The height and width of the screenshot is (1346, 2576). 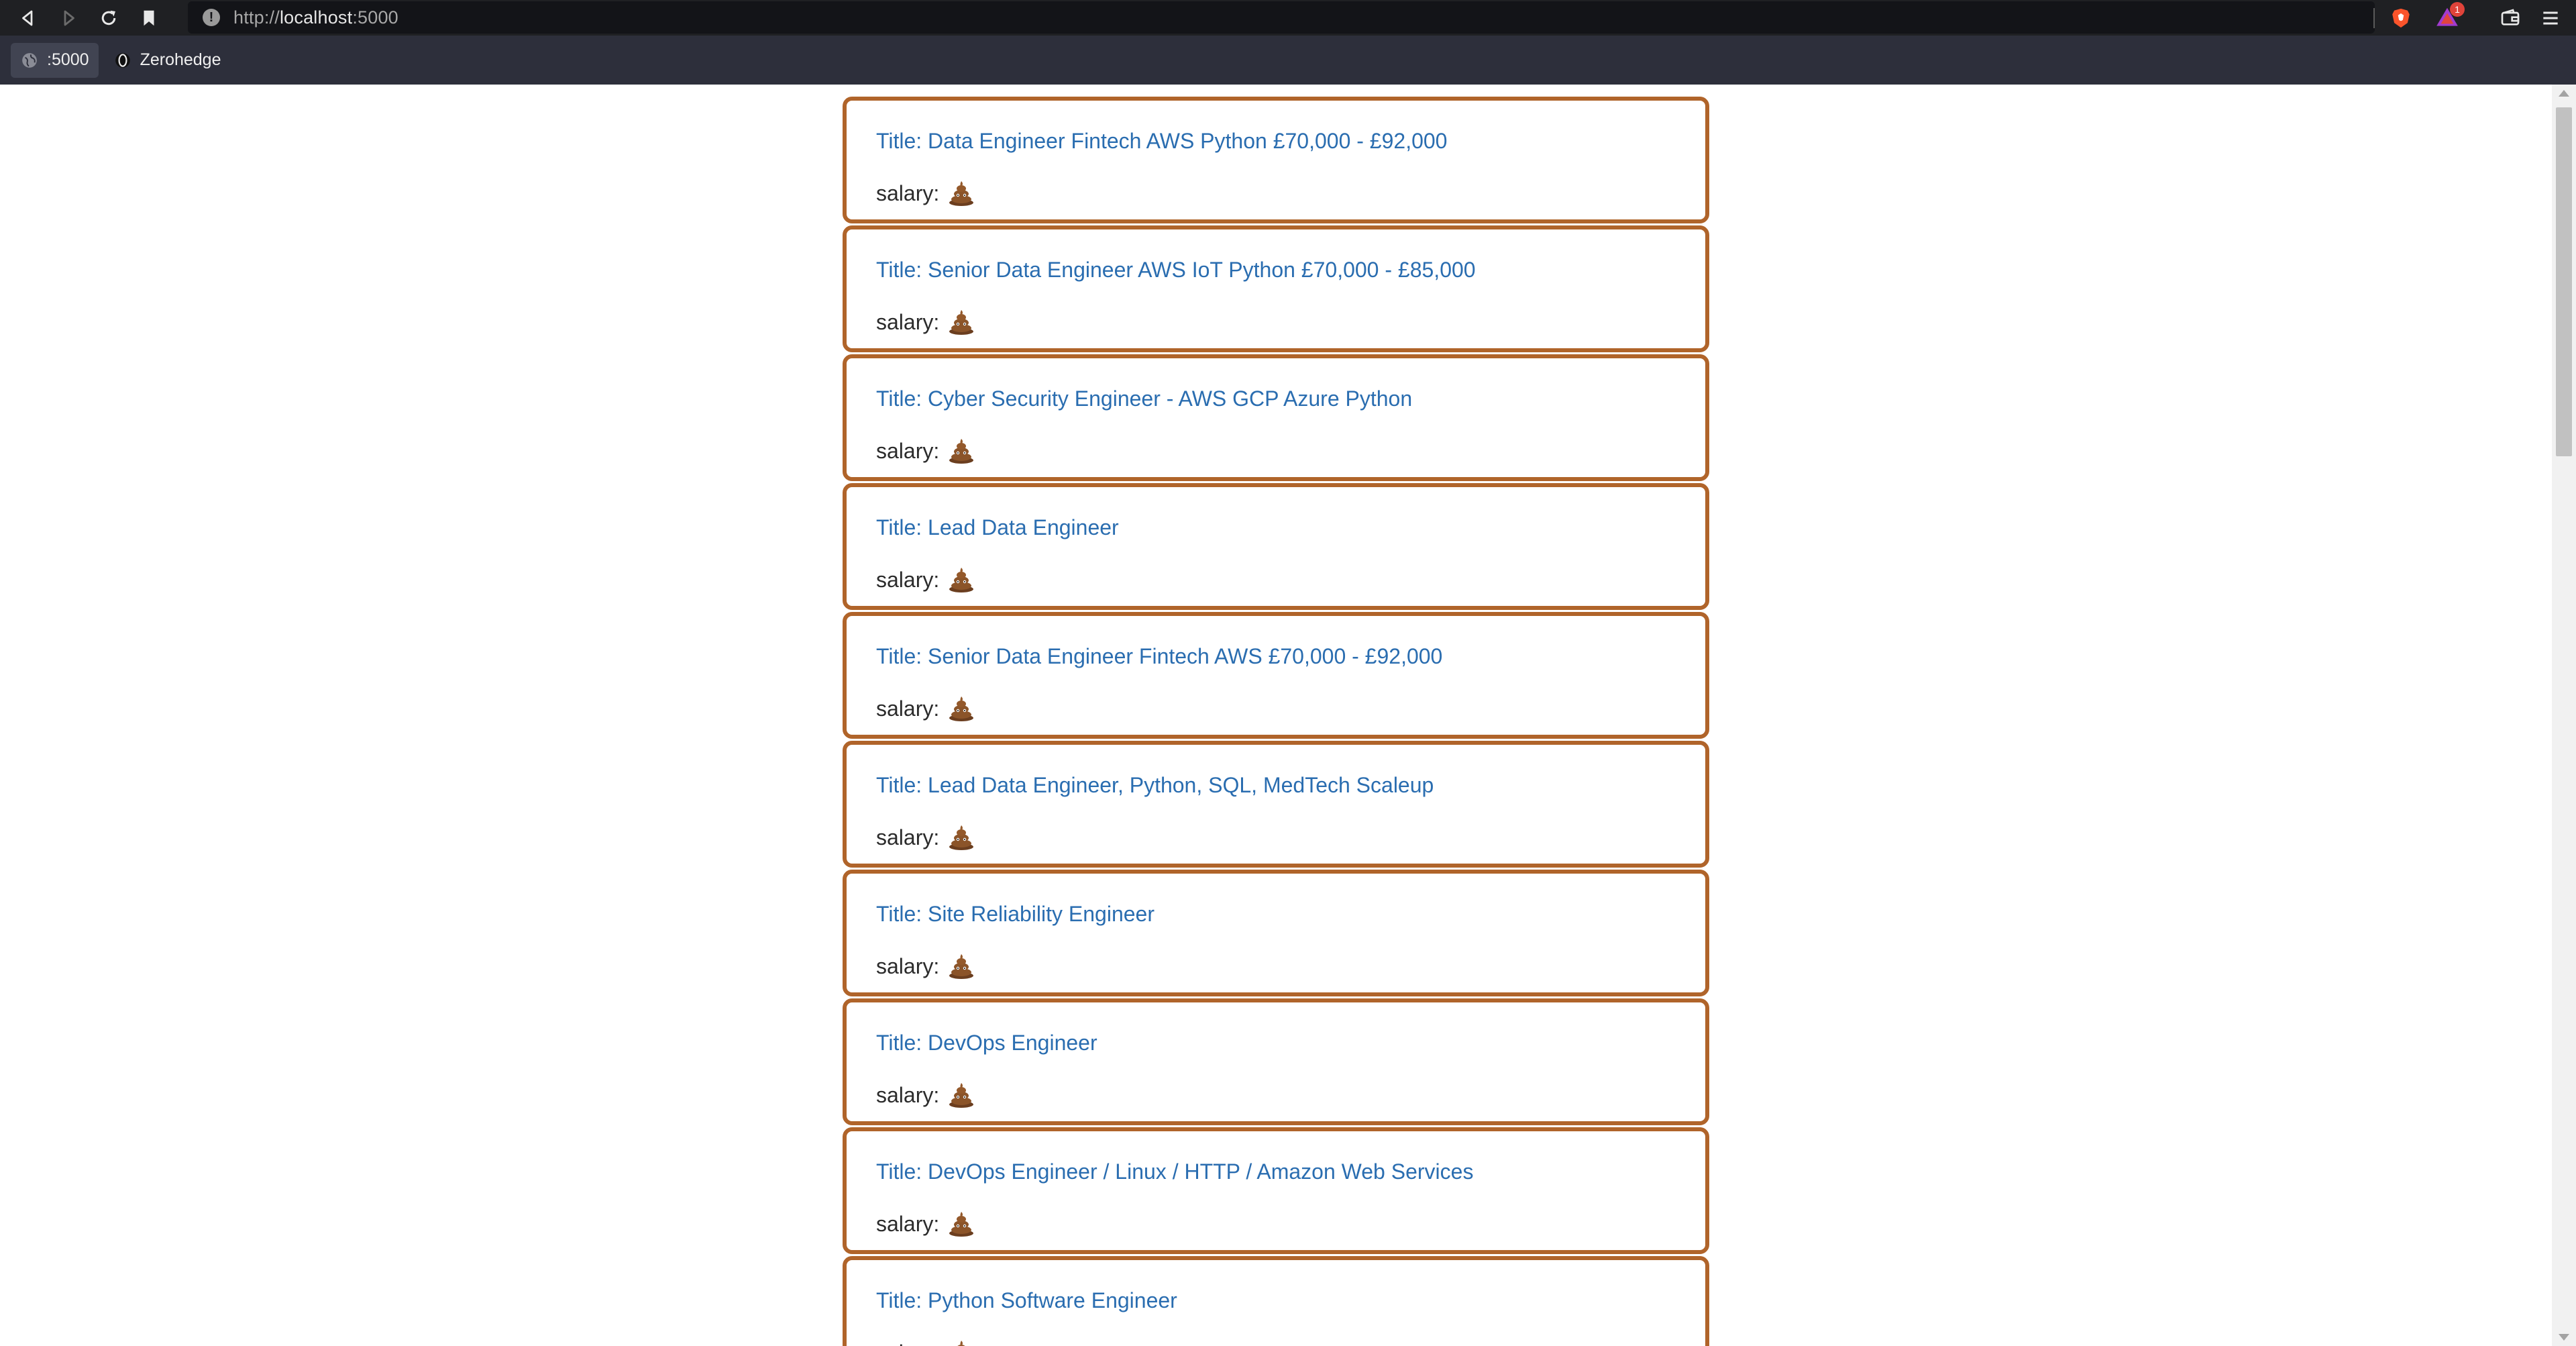 What do you see at coordinates (1288, 60) in the screenshot?
I see `bookmarks-bar: :5000 Zerohedge` at bounding box center [1288, 60].